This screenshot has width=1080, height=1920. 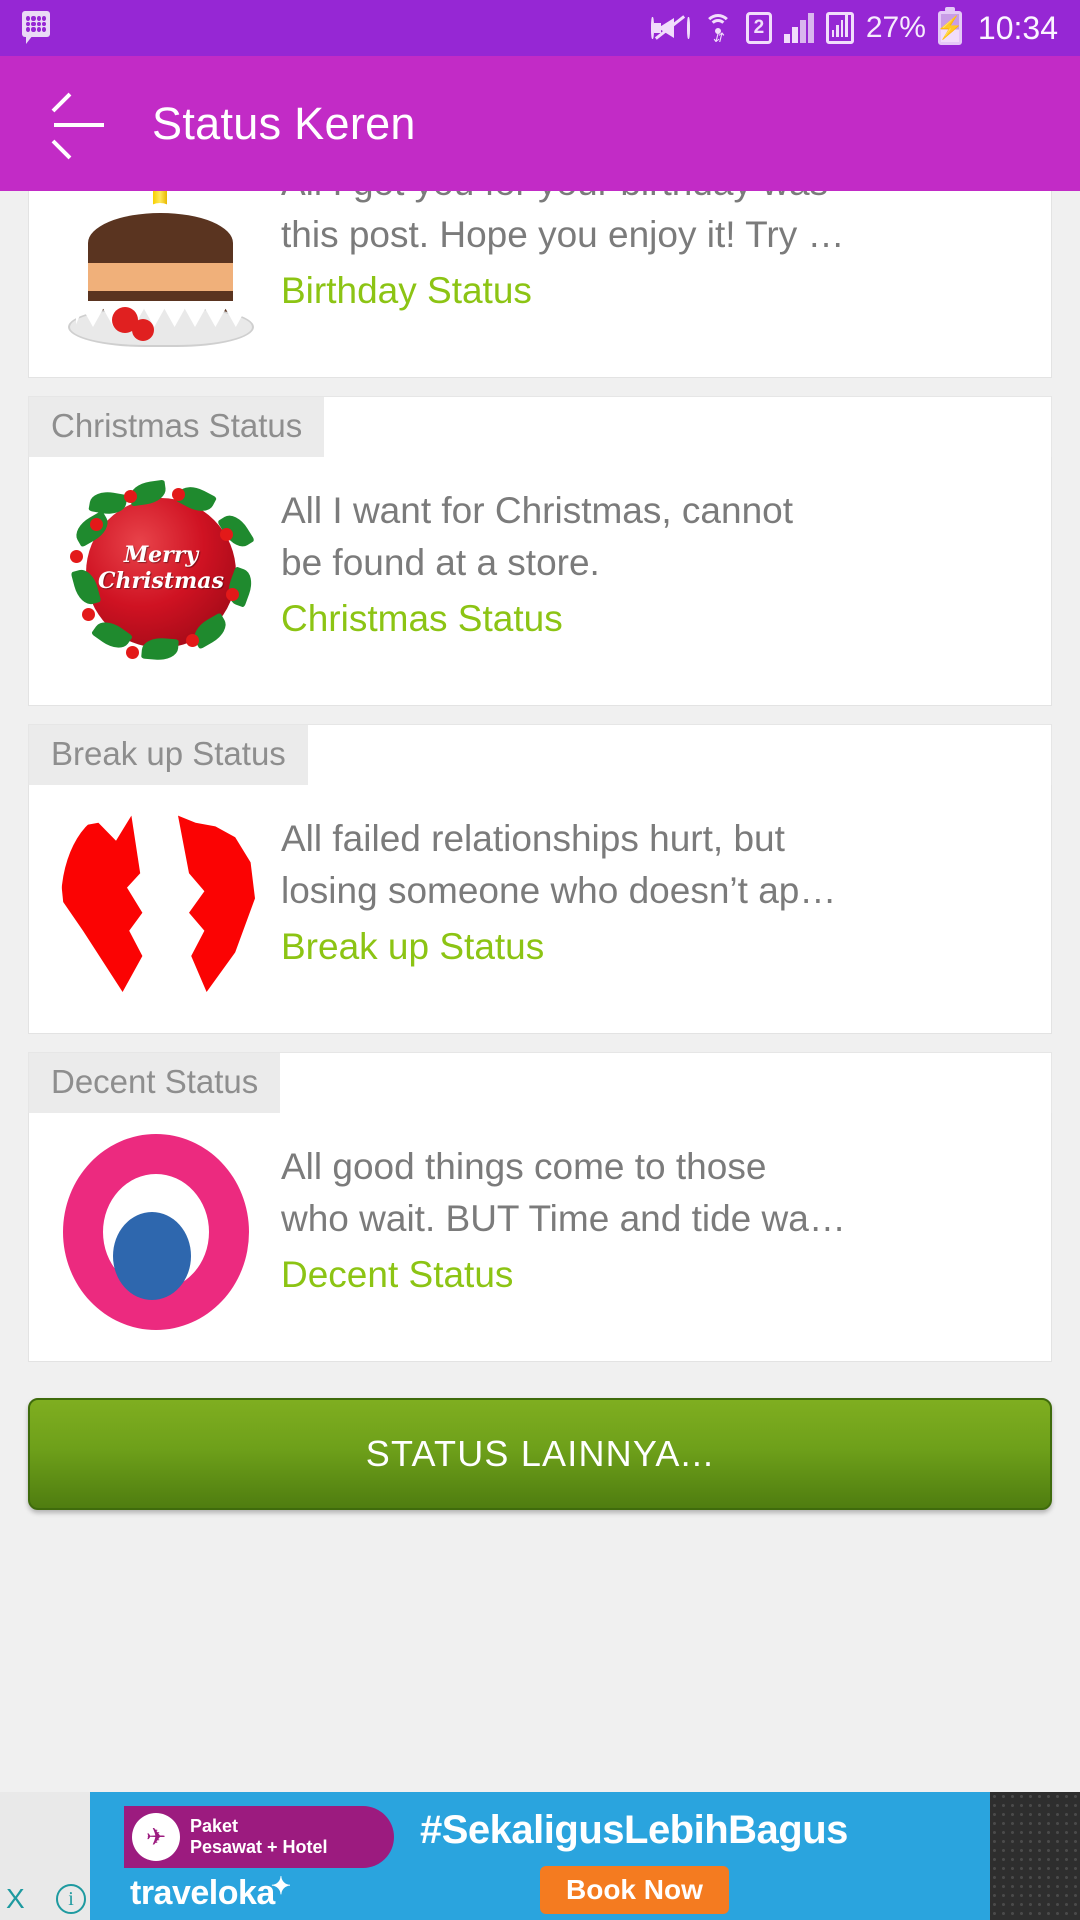 I want to click on status-category-label: Birthday Status, so click(x=406, y=290).